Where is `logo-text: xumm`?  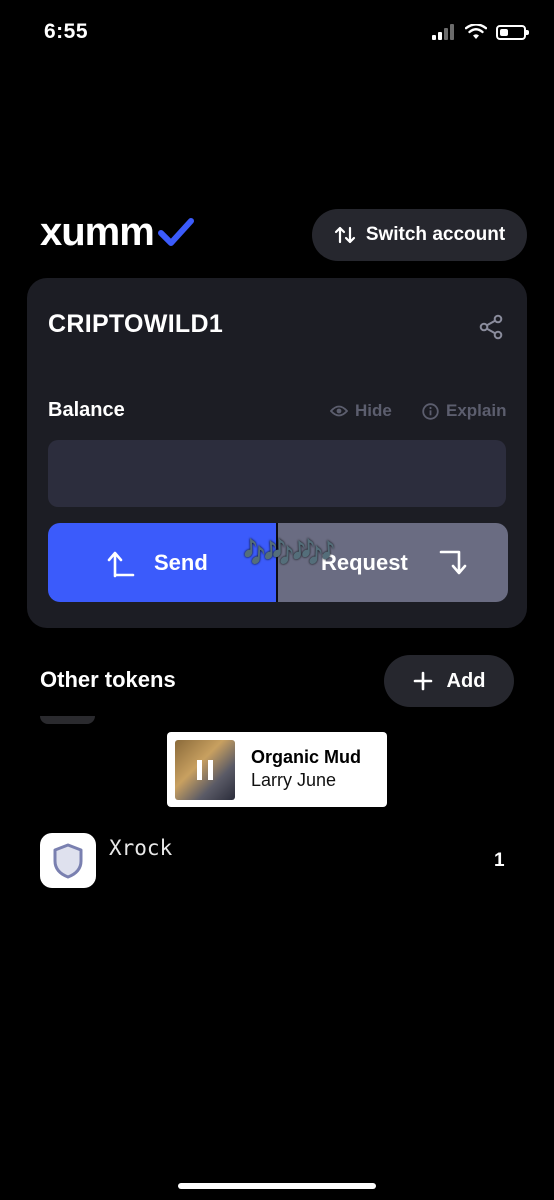 logo-text: xumm is located at coordinates (97, 232).